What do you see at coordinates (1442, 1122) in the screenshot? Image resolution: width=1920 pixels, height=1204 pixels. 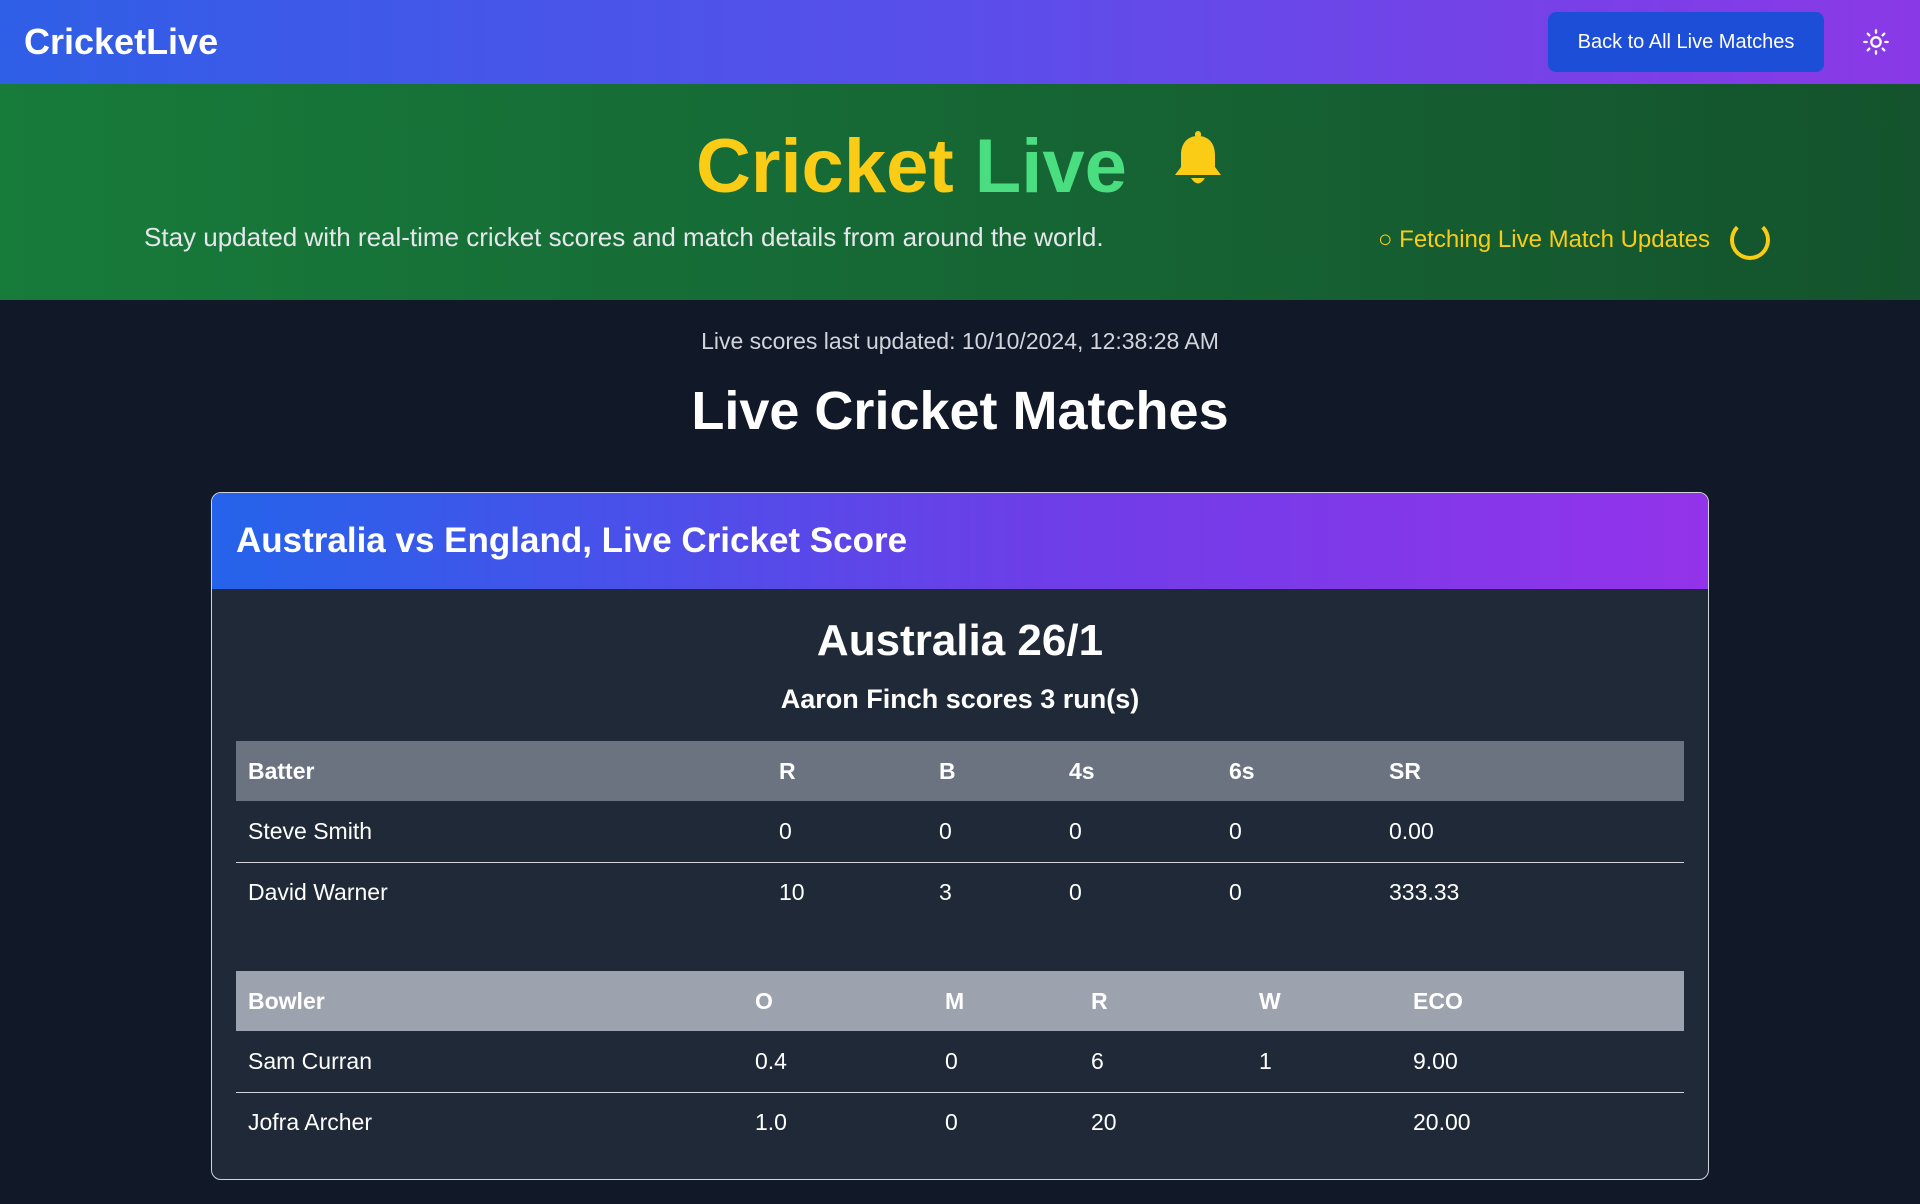 I see `table-cell: 20.00` at bounding box center [1442, 1122].